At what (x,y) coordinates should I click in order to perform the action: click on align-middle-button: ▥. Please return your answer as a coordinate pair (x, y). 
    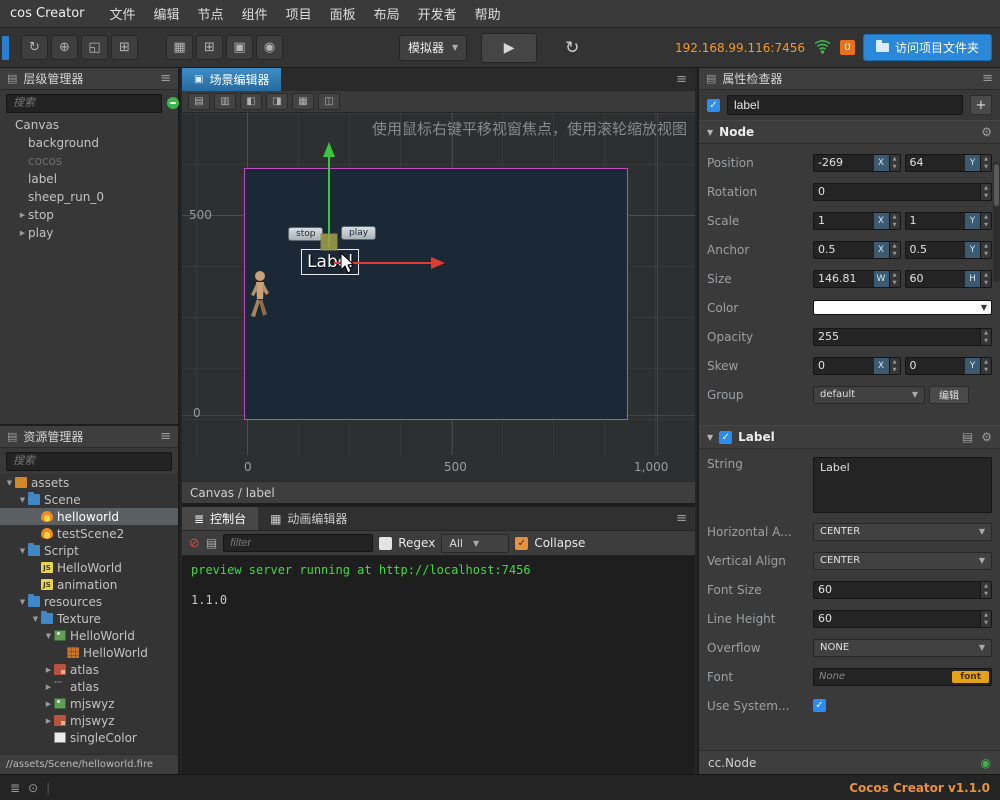
    Looking at the image, I should click on (225, 101).